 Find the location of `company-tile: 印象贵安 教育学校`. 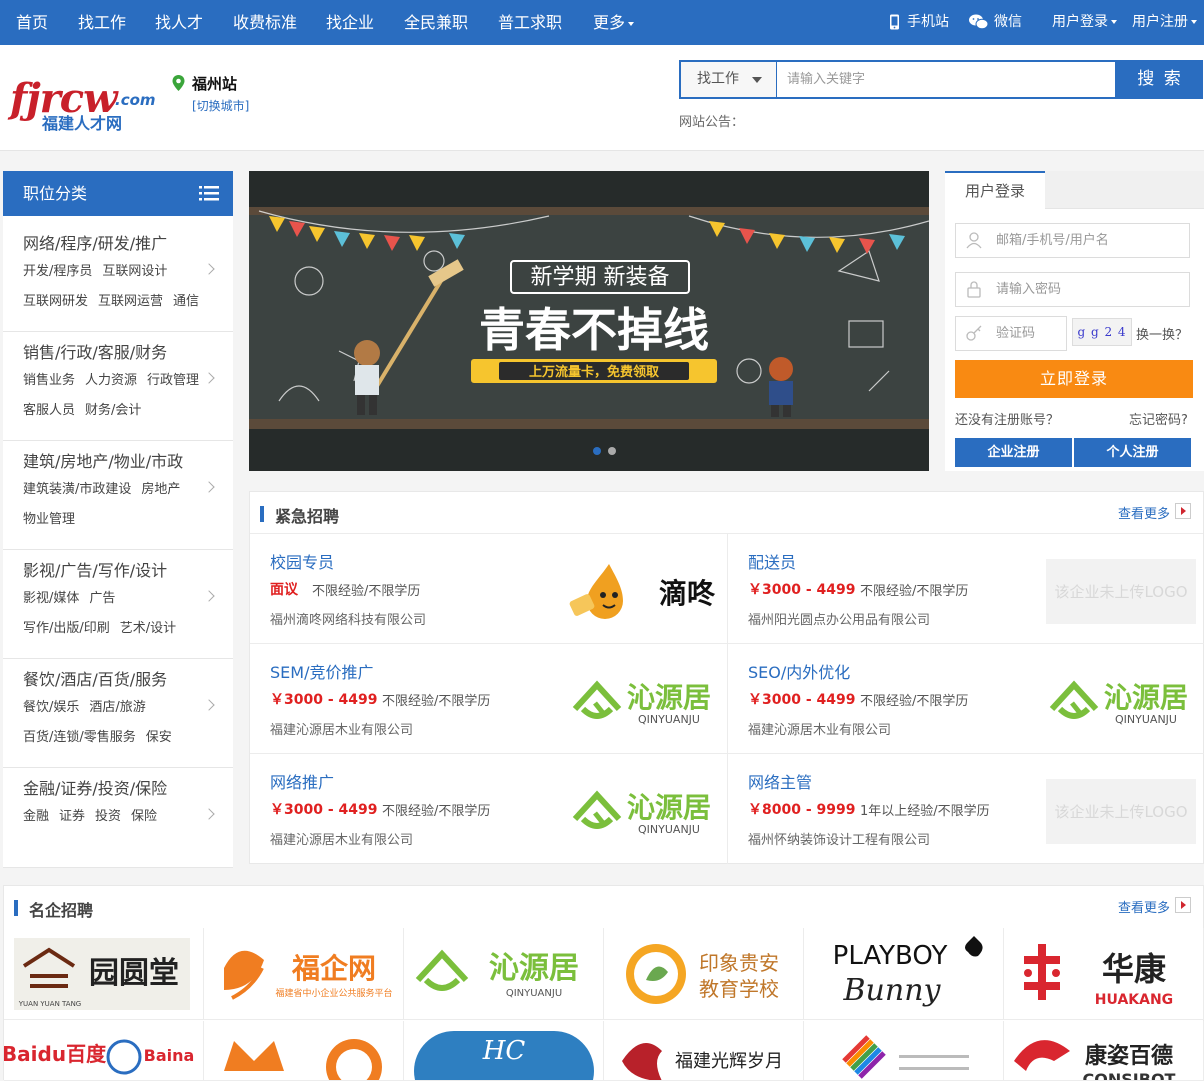

company-tile: 印象贵安 教育学校 is located at coordinates (704, 974).